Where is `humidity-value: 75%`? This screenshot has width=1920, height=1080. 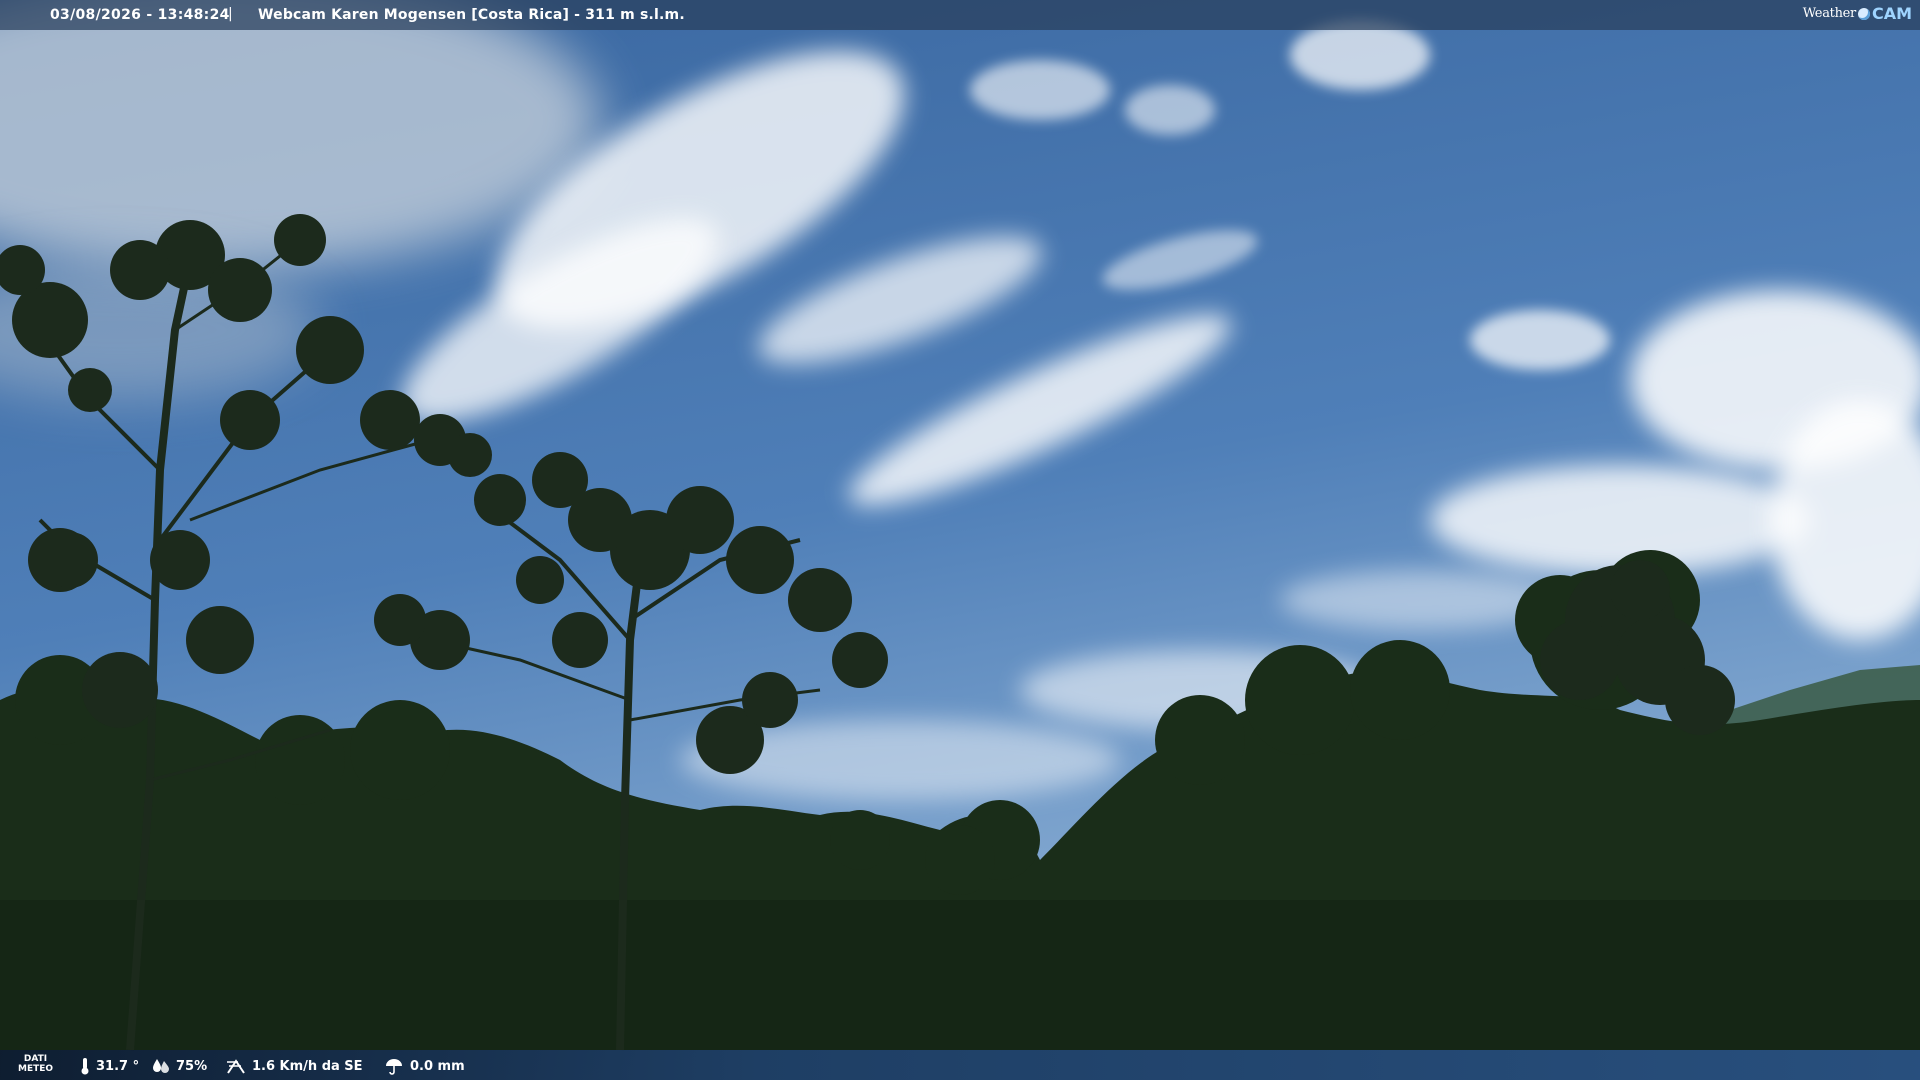 humidity-value: 75% is located at coordinates (192, 1066).